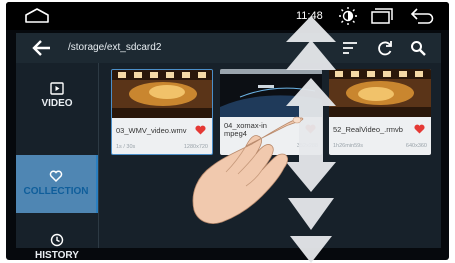 The image size is (455, 263). I want to click on sort-icon, so click(350, 48).